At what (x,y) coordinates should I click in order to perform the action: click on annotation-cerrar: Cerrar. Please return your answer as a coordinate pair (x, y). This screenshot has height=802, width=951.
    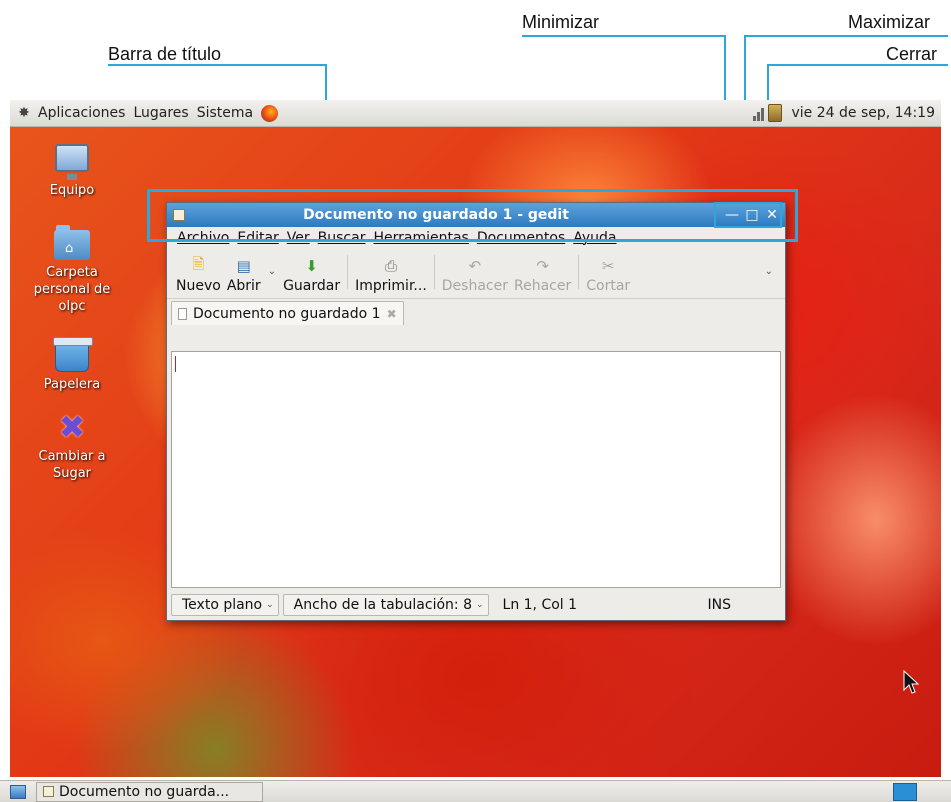
    Looking at the image, I should click on (912, 54).